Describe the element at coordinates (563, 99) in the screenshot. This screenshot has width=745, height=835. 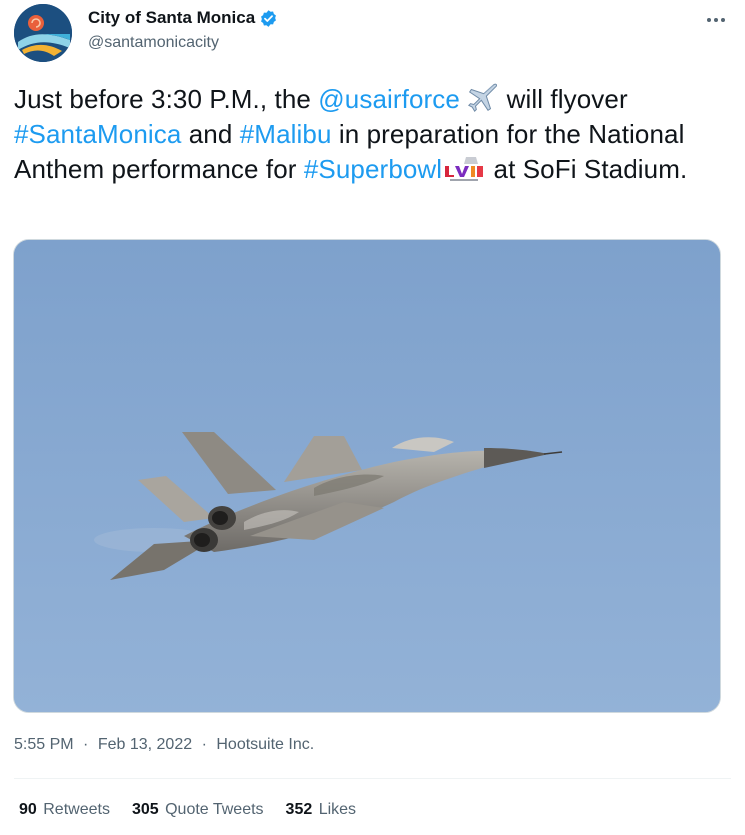
I see `tweet-text-part: will flyover` at that location.